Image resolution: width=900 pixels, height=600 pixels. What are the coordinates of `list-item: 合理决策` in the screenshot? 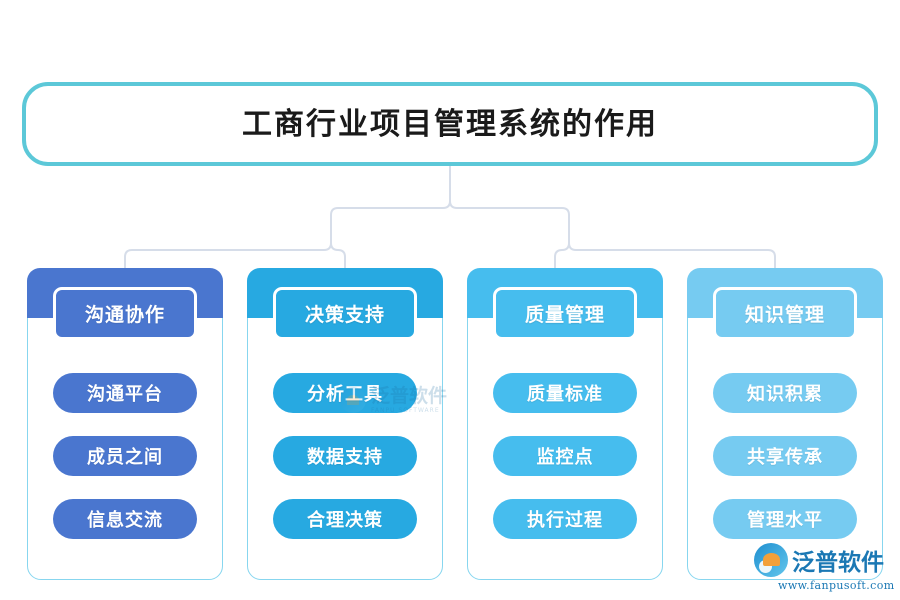 It's located at (345, 519).